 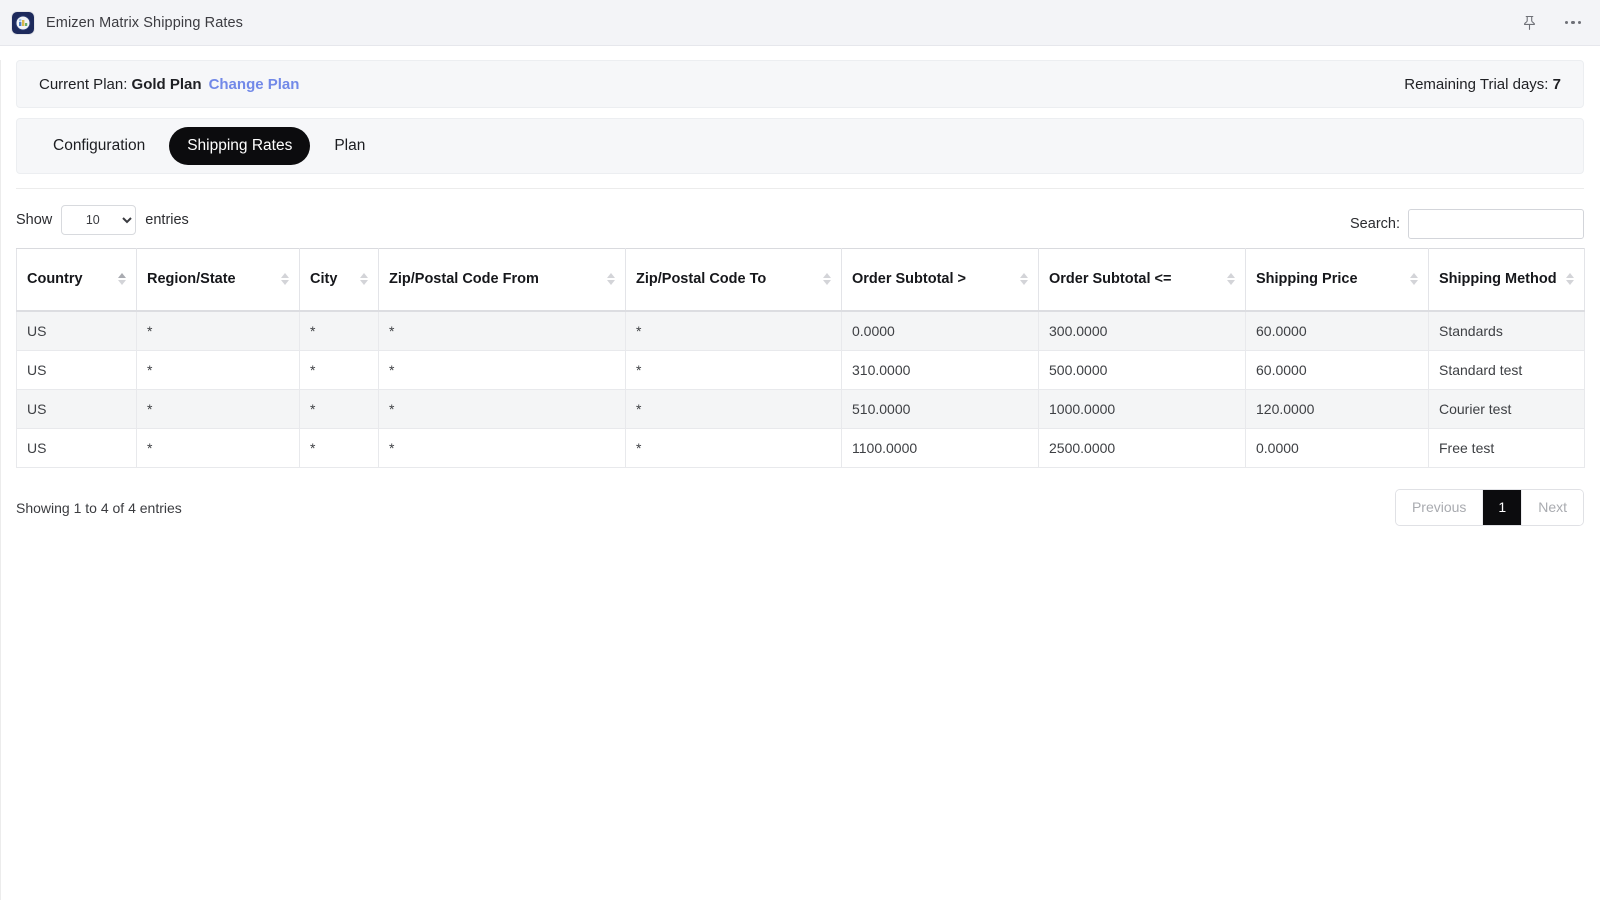 I want to click on pin-icon, so click(x=1529, y=23).